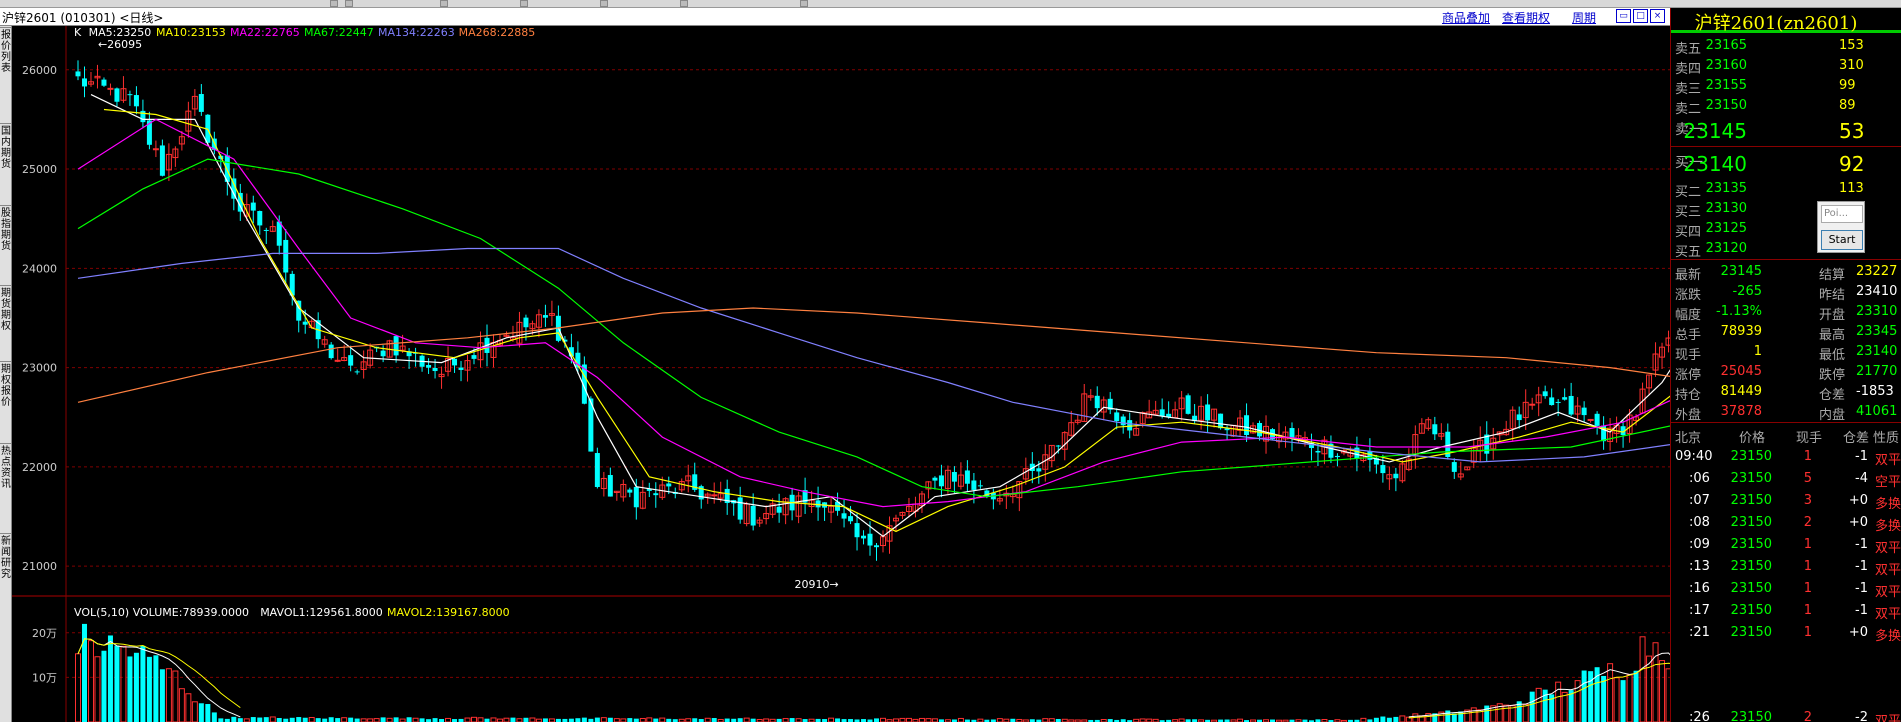 Image resolution: width=1901 pixels, height=722 pixels. Describe the element at coordinates (1877, 351) in the screenshot. I see `stat-value: 23140` at that location.